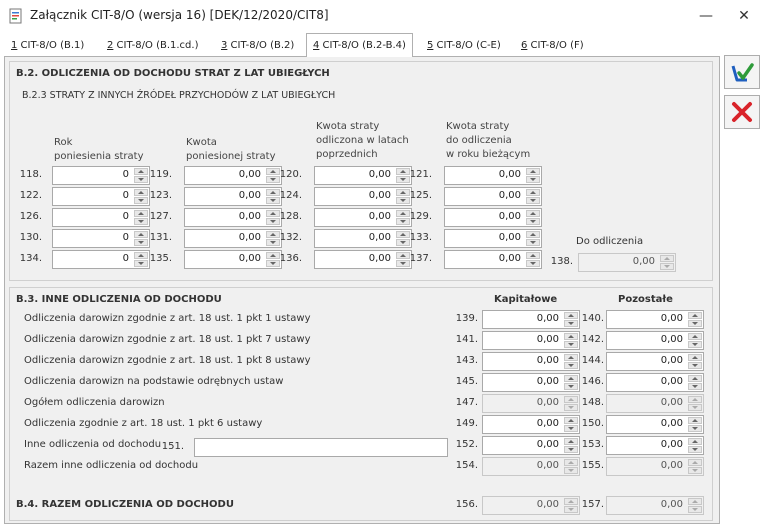 The image size is (768, 527). Describe the element at coordinates (233, 238) in the screenshot. I see `b2-row4-col2-field: 0,00` at that location.